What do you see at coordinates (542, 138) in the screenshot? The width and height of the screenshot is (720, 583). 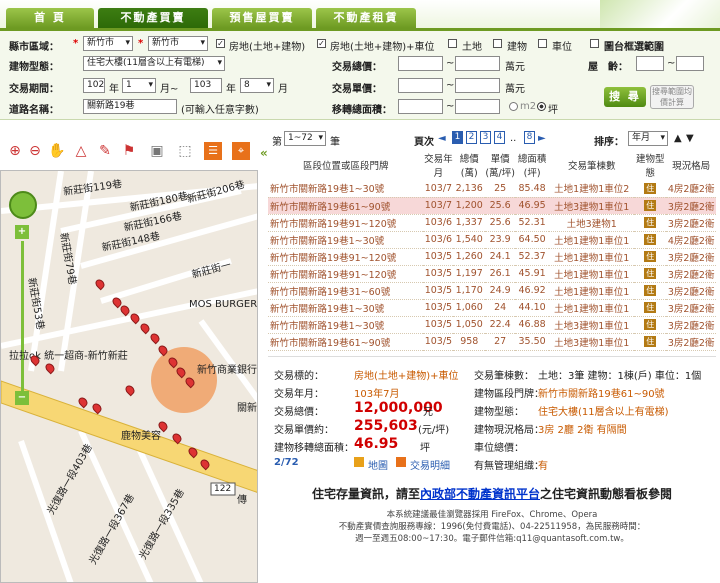 I see `next-page-icon: ►` at bounding box center [542, 138].